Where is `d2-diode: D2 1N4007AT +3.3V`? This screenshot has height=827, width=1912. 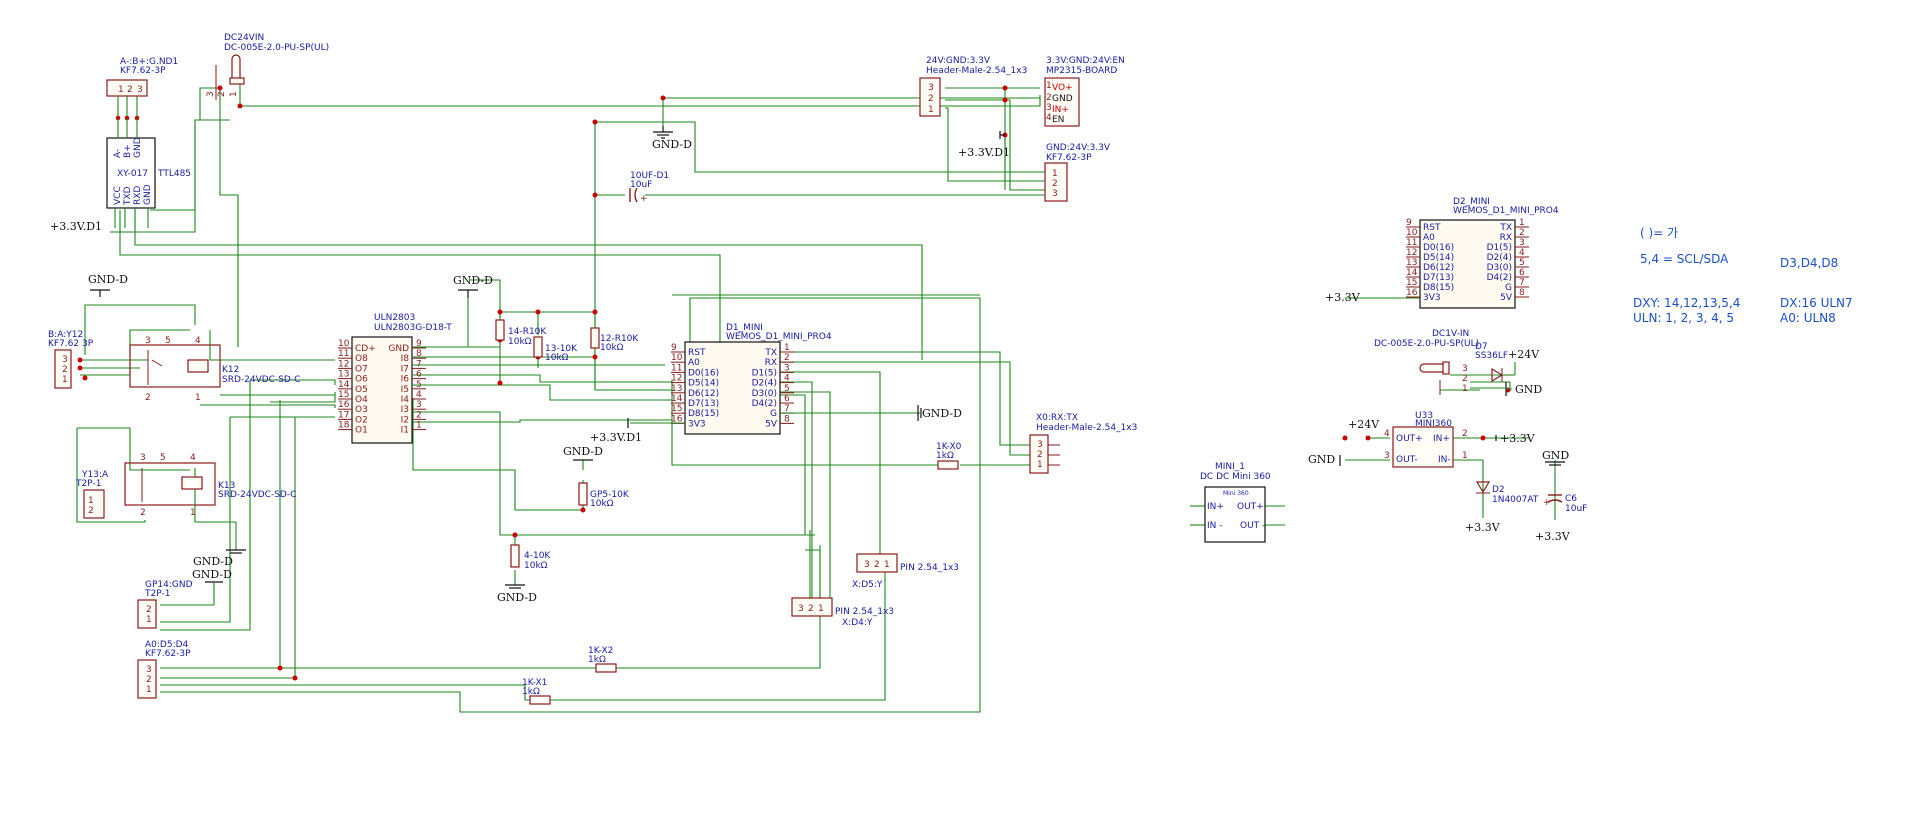 d2-diode: D2 1N4007AT +3.3V is located at coordinates (1502, 507).